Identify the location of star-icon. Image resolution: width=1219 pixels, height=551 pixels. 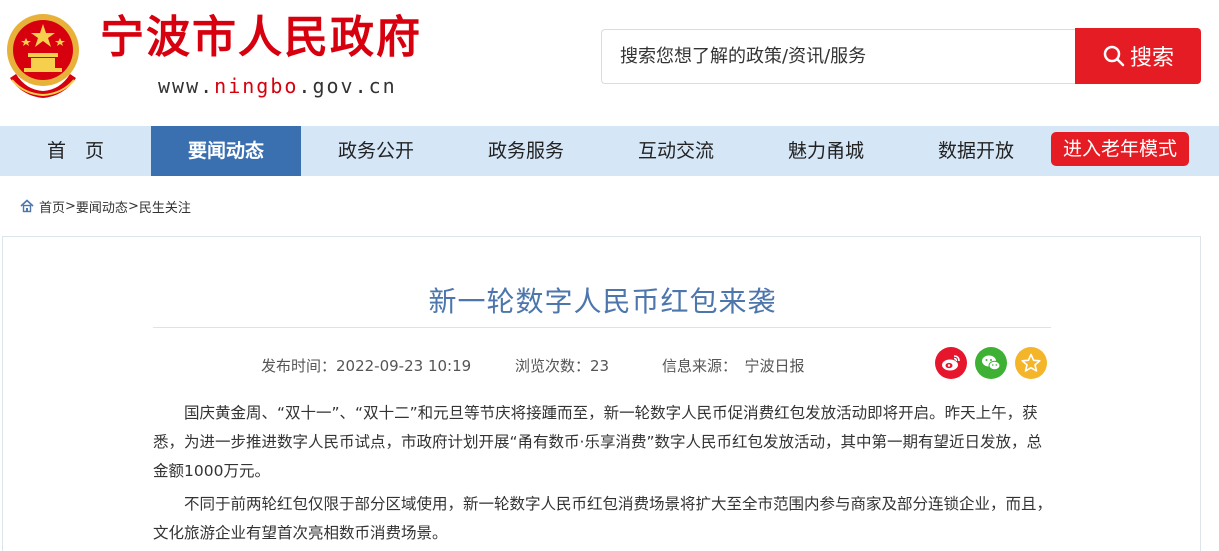
(1031, 362).